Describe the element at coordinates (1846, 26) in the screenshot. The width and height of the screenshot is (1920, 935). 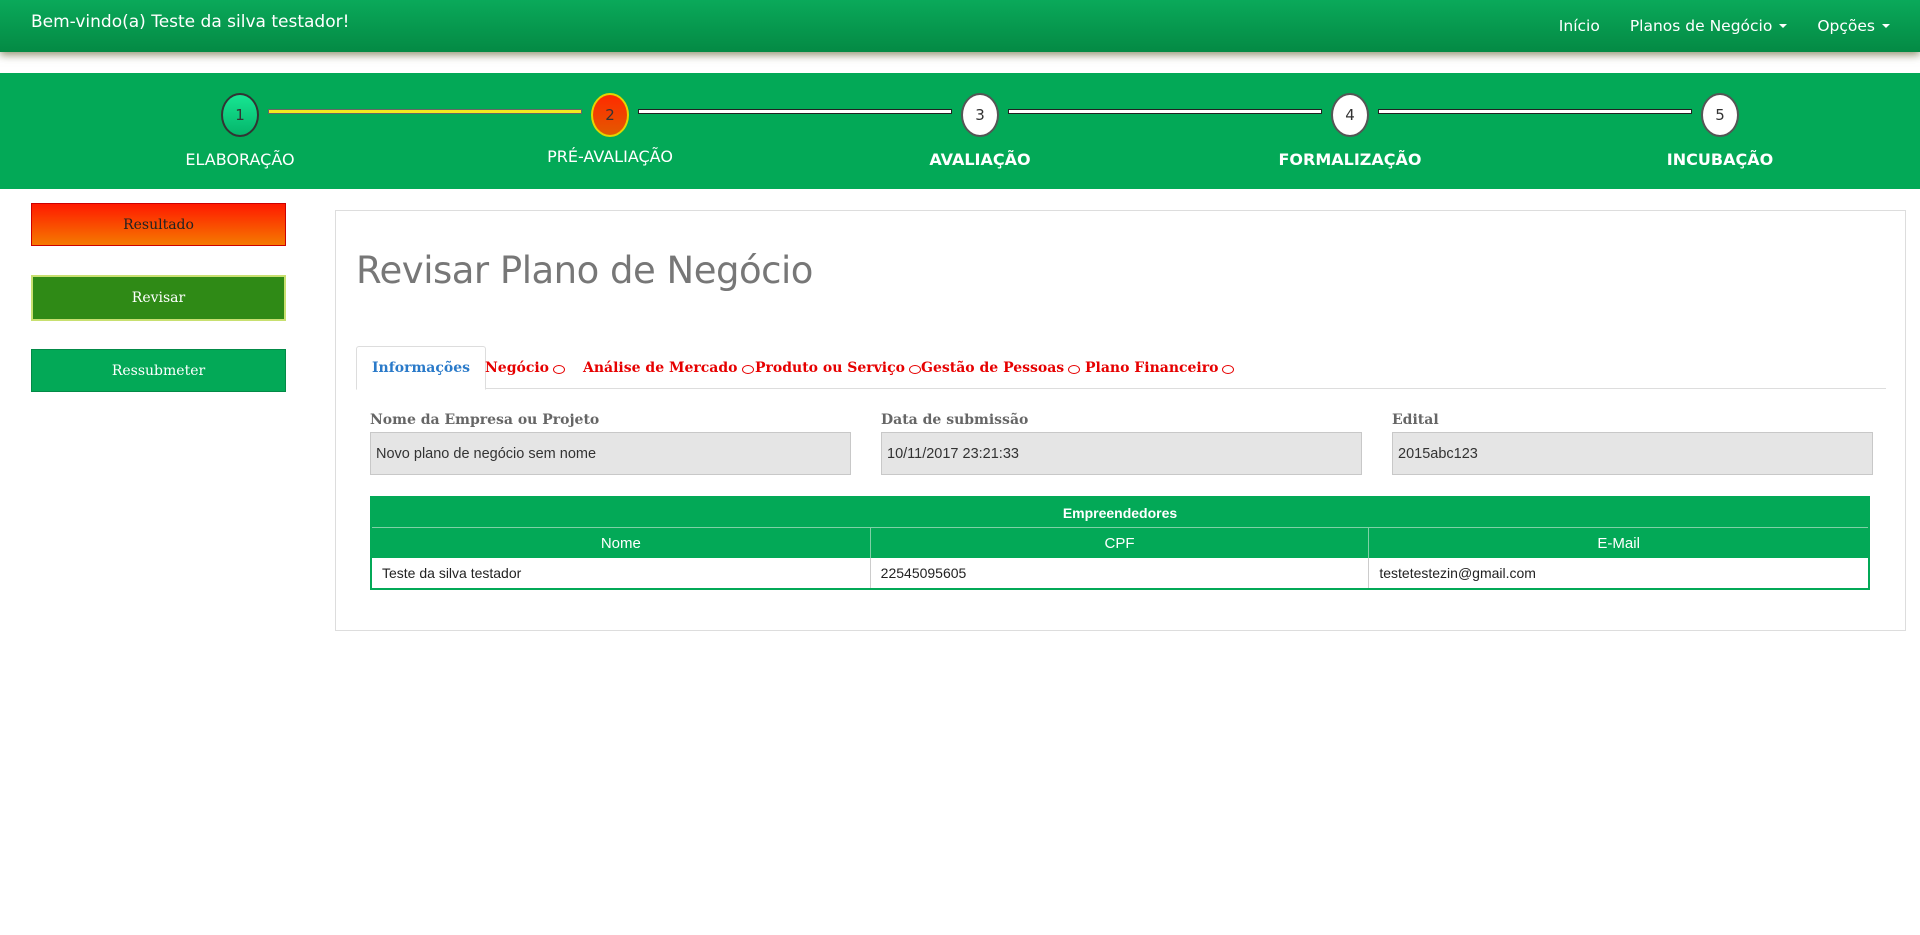
I see `nav-opcoes-label: Opções` at that location.